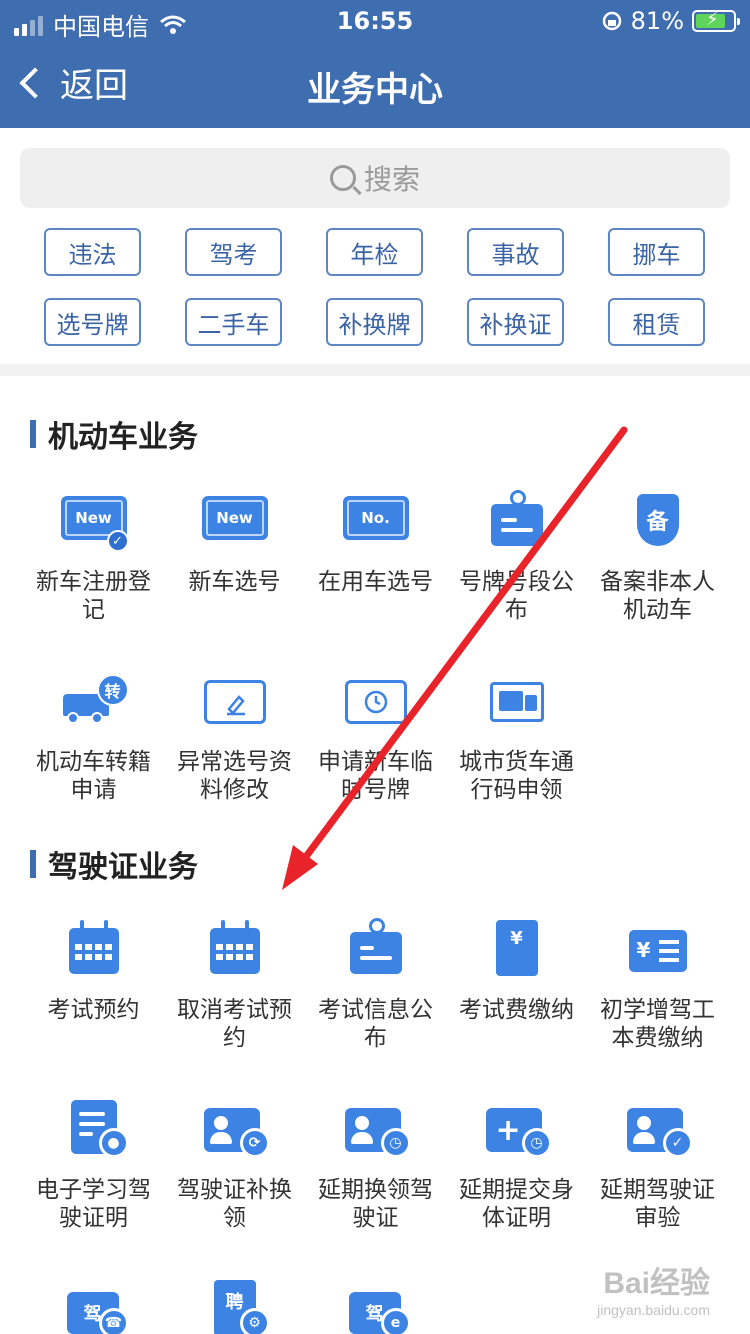  Describe the element at coordinates (235, 703) in the screenshot. I see `edit-plate-icon` at that location.